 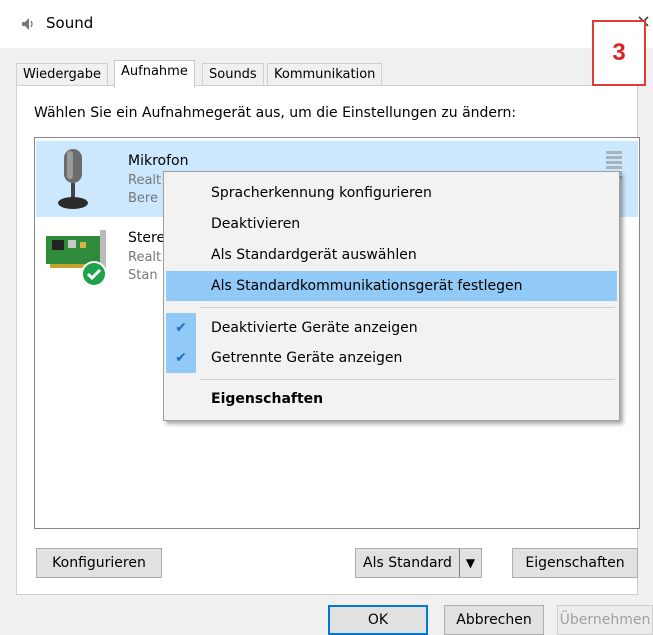 I want to click on window-title: Sound, so click(x=70, y=23).